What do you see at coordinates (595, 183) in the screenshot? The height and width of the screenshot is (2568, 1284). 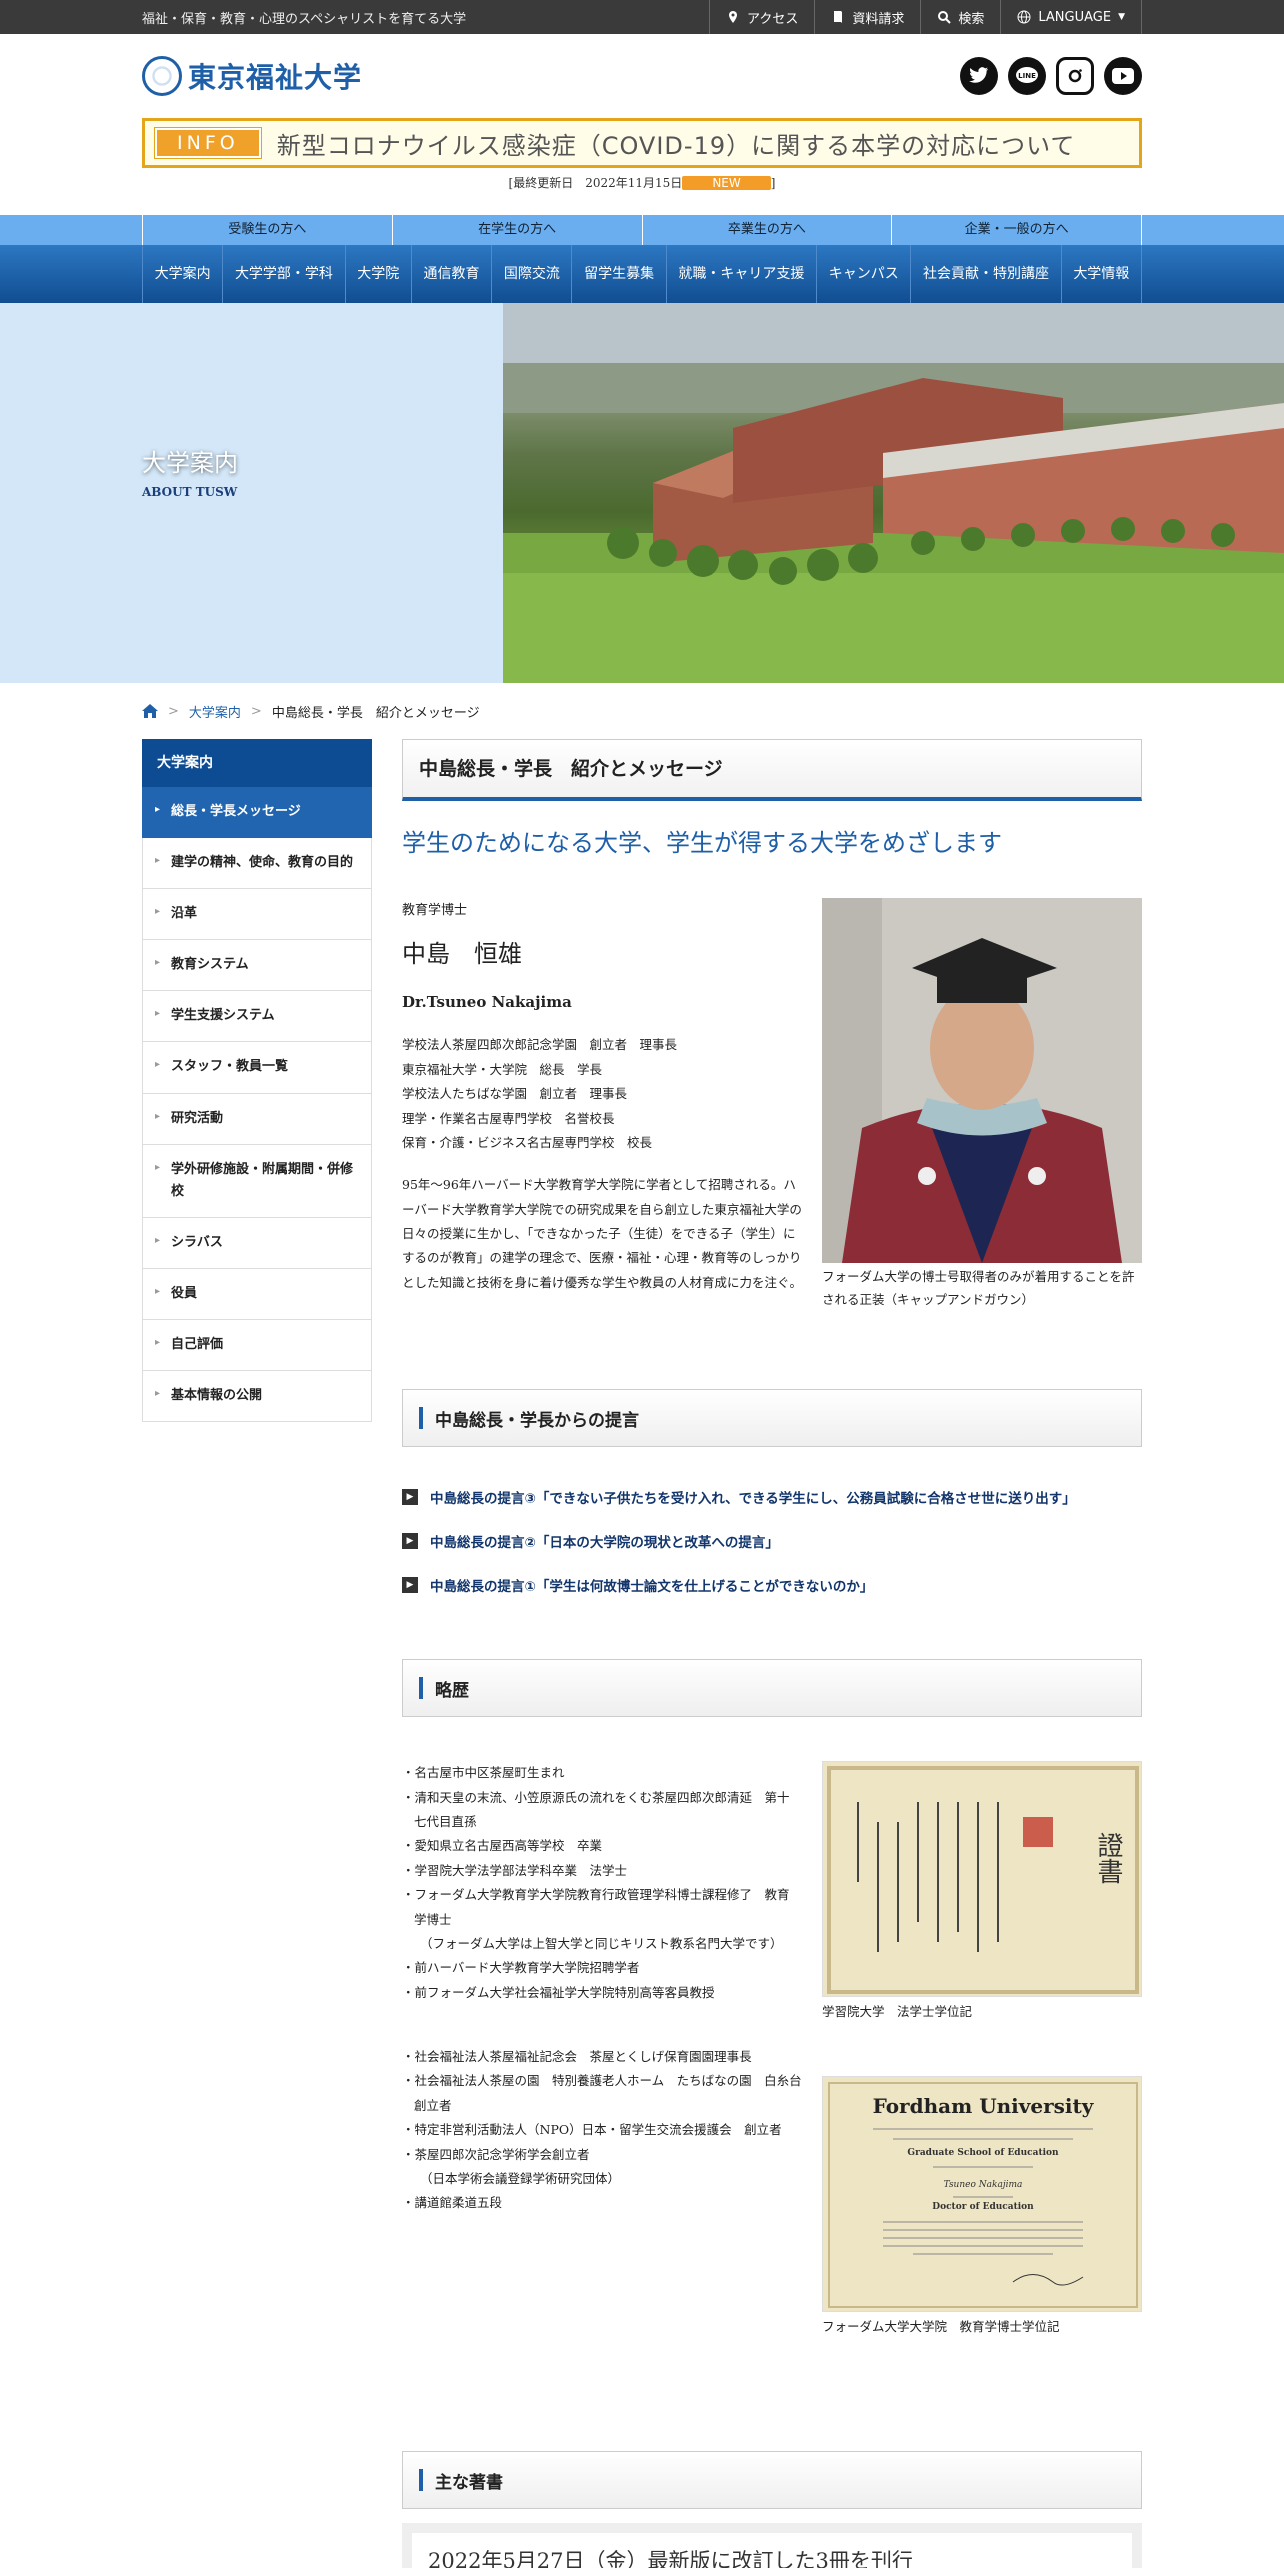 I see `last-updated-text: [最終更新日 2022年11月15日` at bounding box center [595, 183].